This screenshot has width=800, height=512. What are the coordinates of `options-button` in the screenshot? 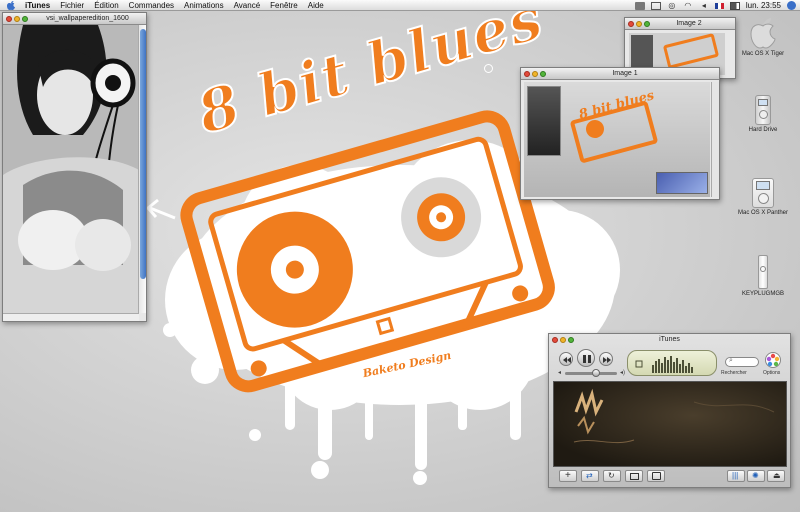 It's located at (773, 360).